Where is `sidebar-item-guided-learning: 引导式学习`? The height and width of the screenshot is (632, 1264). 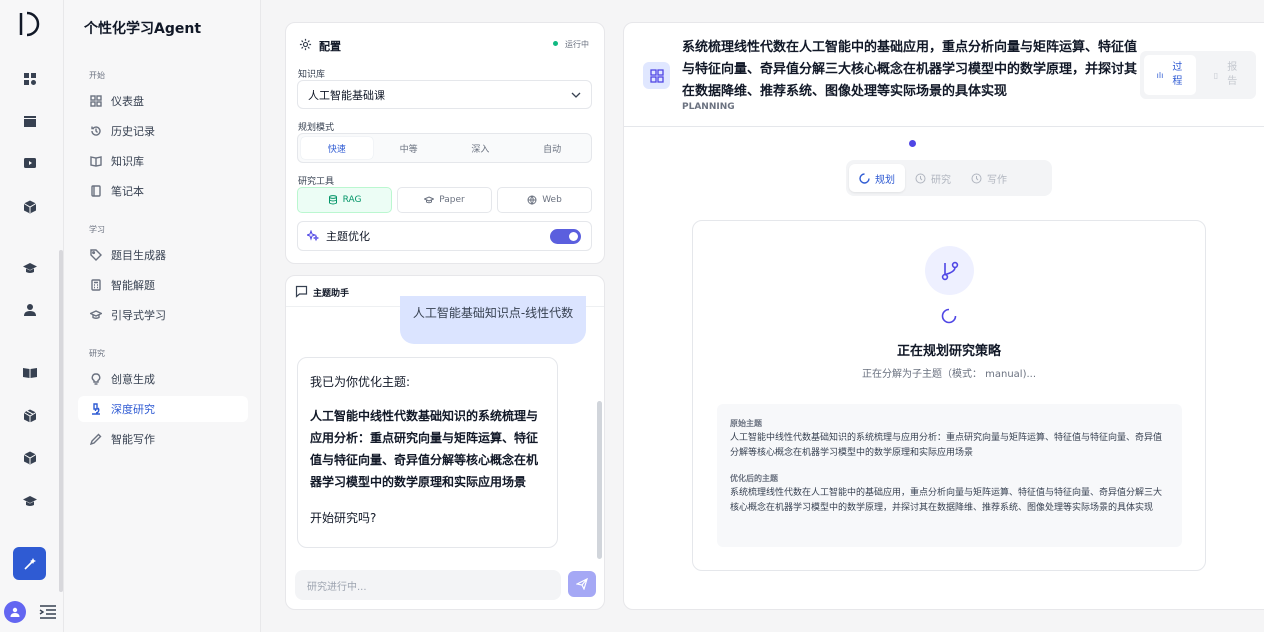 sidebar-item-guided-learning: 引导式学习 is located at coordinates (163, 315).